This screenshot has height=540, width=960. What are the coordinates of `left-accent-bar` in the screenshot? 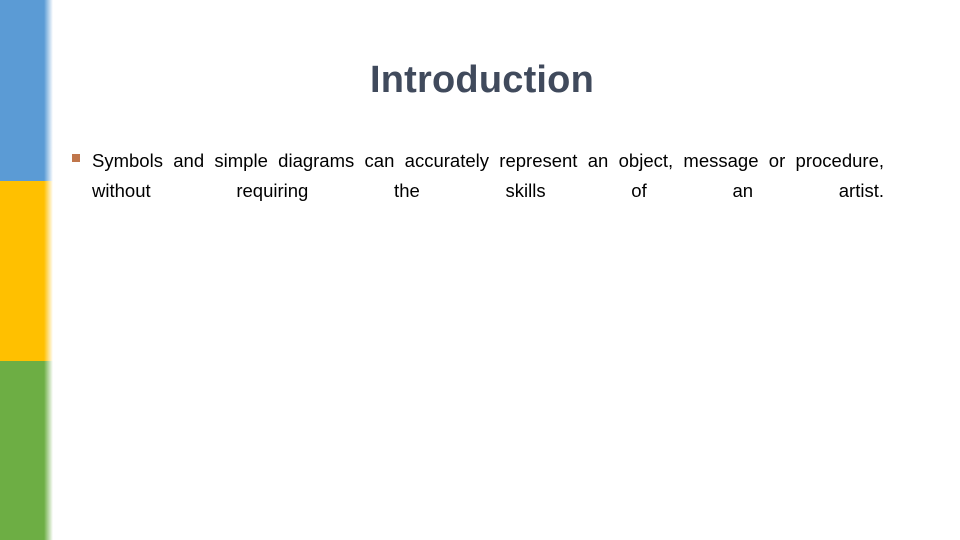 It's located at (22, 270).